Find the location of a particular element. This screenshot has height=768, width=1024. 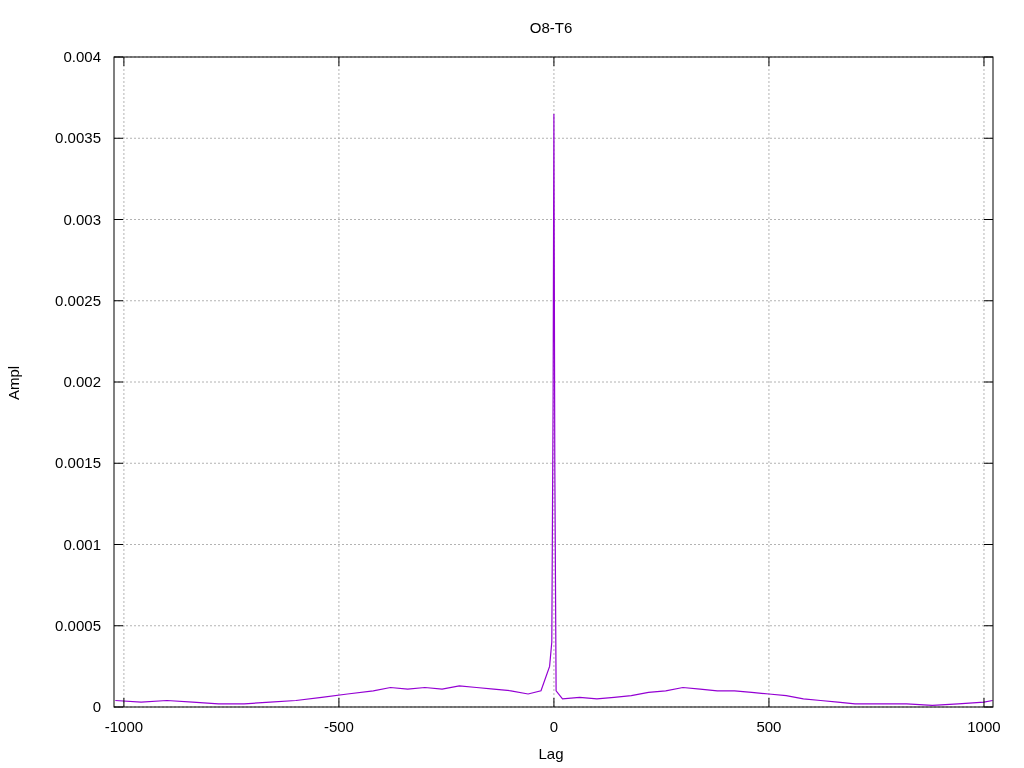

axis-label: Lag is located at coordinates (551, 753).